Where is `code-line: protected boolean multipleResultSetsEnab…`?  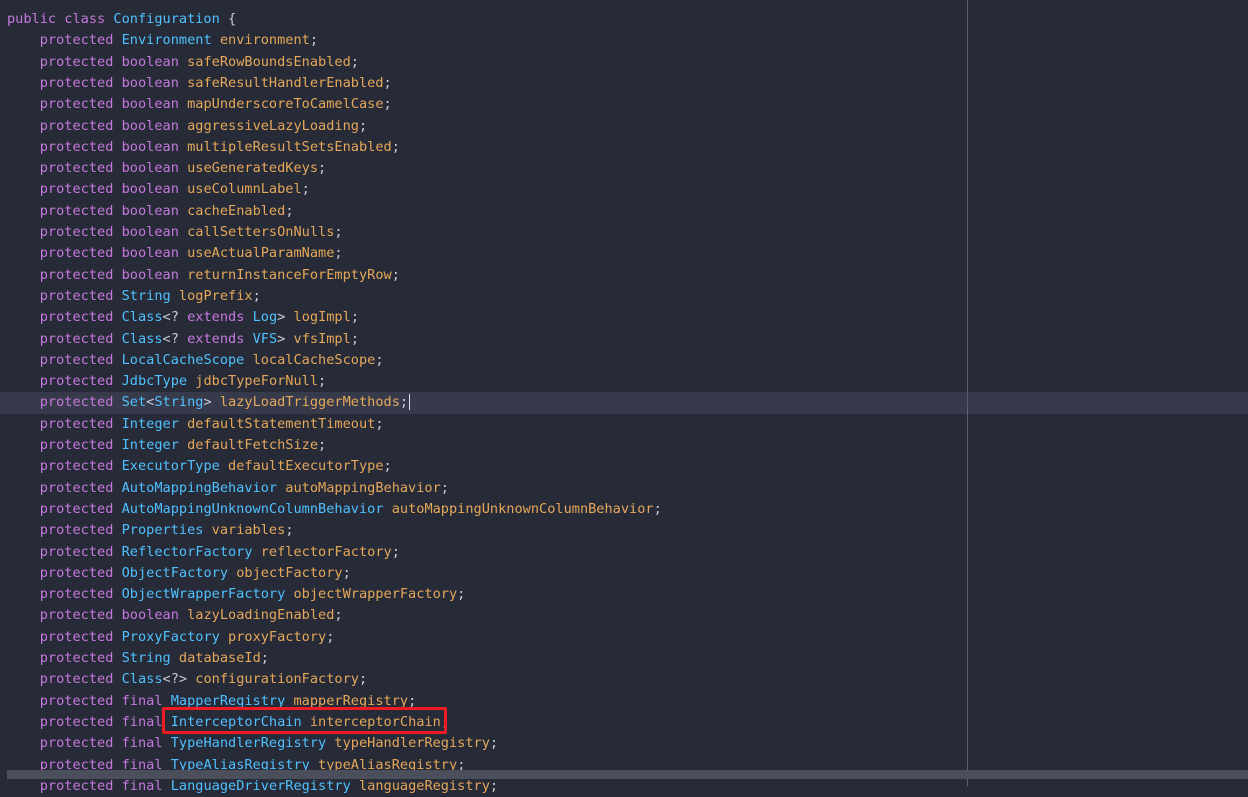 code-line: protected boolean multipleResultSetsEnab… is located at coordinates (624, 147).